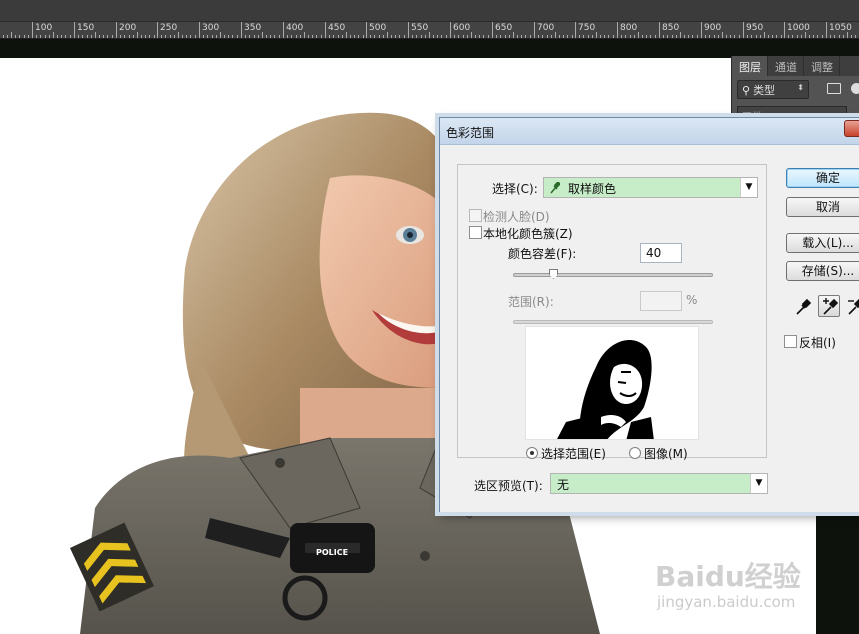 This screenshot has width=859, height=634. I want to click on select-dropdown: 取样颜色 ▼, so click(650, 187).